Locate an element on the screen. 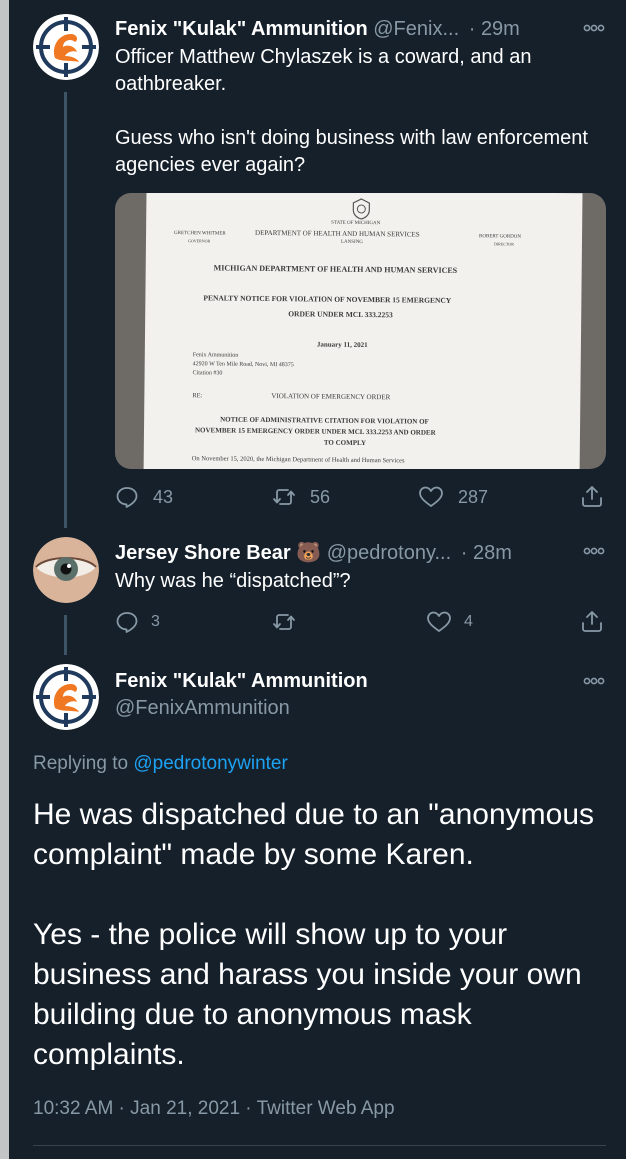 The height and width of the screenshot is (1159, 626). doc-city: LANSING is located at coordinates (351, 242).